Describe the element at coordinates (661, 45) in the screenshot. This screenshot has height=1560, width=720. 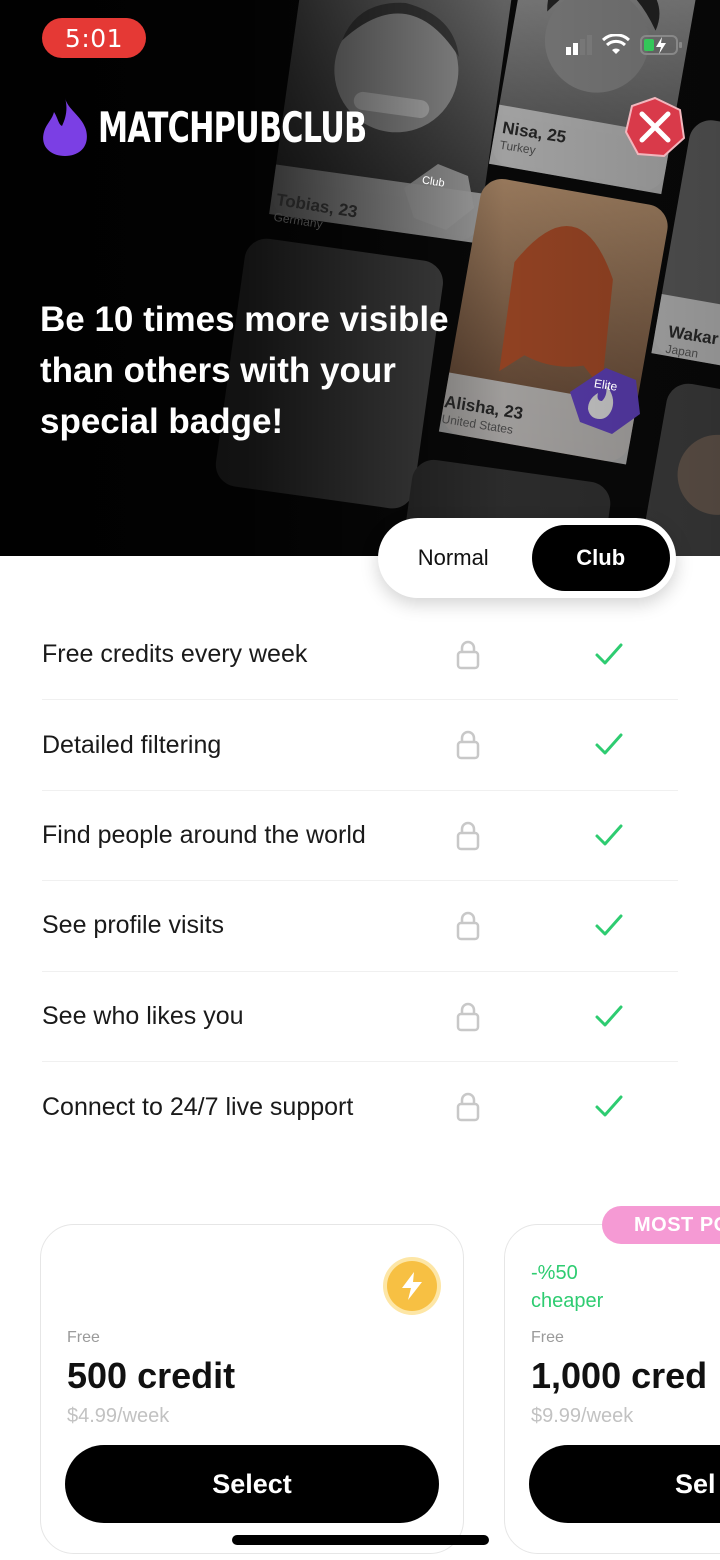
I see `battery-charging-icon` at that location.